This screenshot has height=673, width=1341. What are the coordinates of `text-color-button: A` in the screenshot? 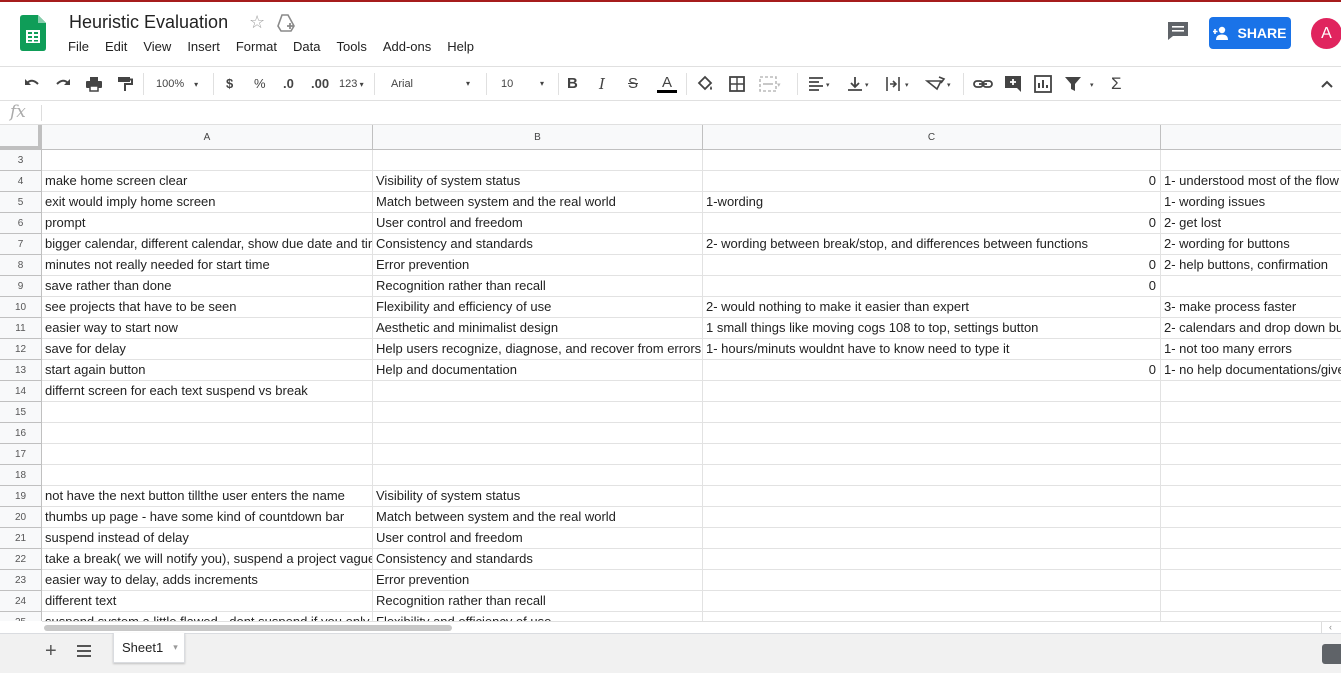 It's located at (667, 84).